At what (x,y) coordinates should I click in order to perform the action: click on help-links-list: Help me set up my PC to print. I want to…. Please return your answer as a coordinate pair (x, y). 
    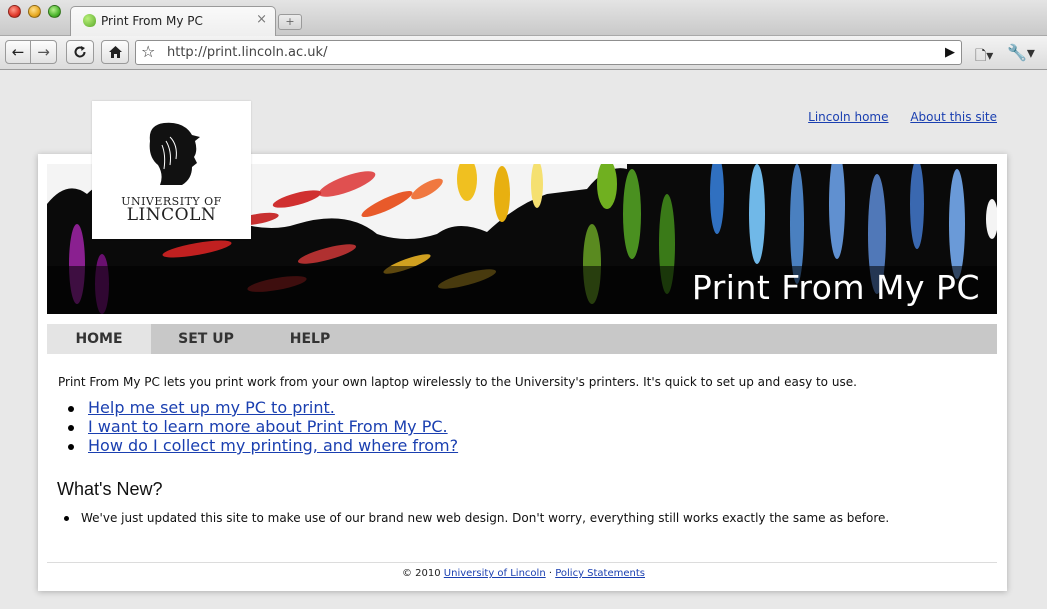
    Looking at the image, I should click on (263, 426).